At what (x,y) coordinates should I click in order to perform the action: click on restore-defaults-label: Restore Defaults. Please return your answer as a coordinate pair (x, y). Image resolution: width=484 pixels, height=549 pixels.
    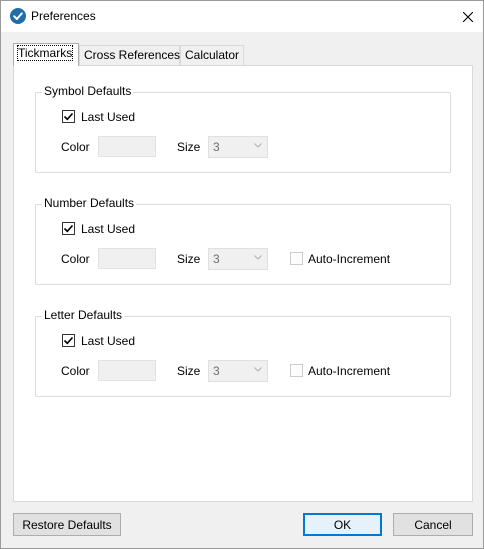
    Looking at the image, I should click on (67, 524).